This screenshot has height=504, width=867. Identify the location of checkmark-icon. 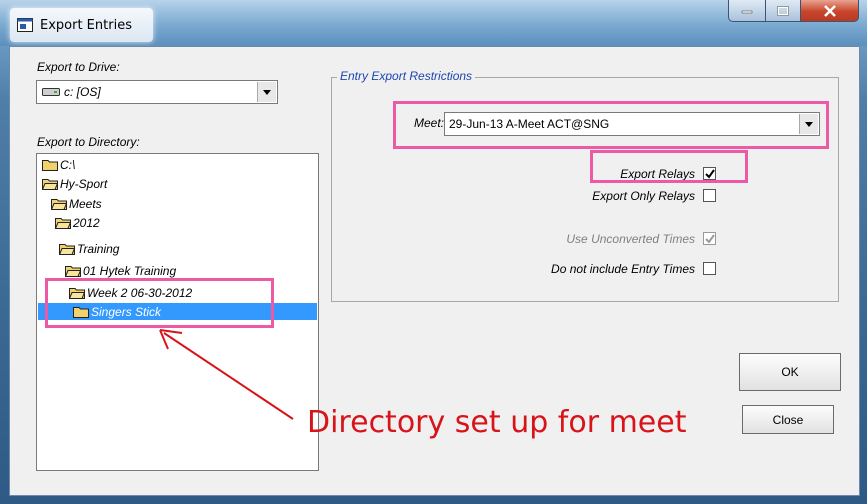
(709, 238).